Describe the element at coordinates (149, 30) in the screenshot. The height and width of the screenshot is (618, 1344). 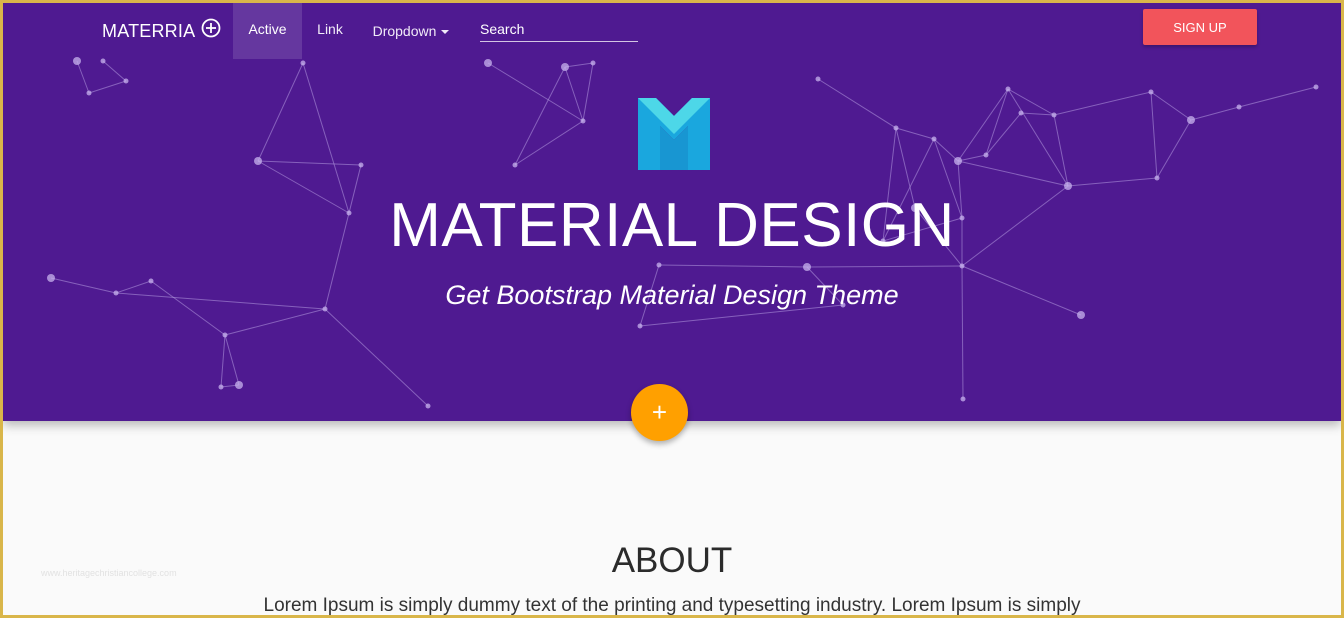
I see `brand-name: MATERRIA` at that location.